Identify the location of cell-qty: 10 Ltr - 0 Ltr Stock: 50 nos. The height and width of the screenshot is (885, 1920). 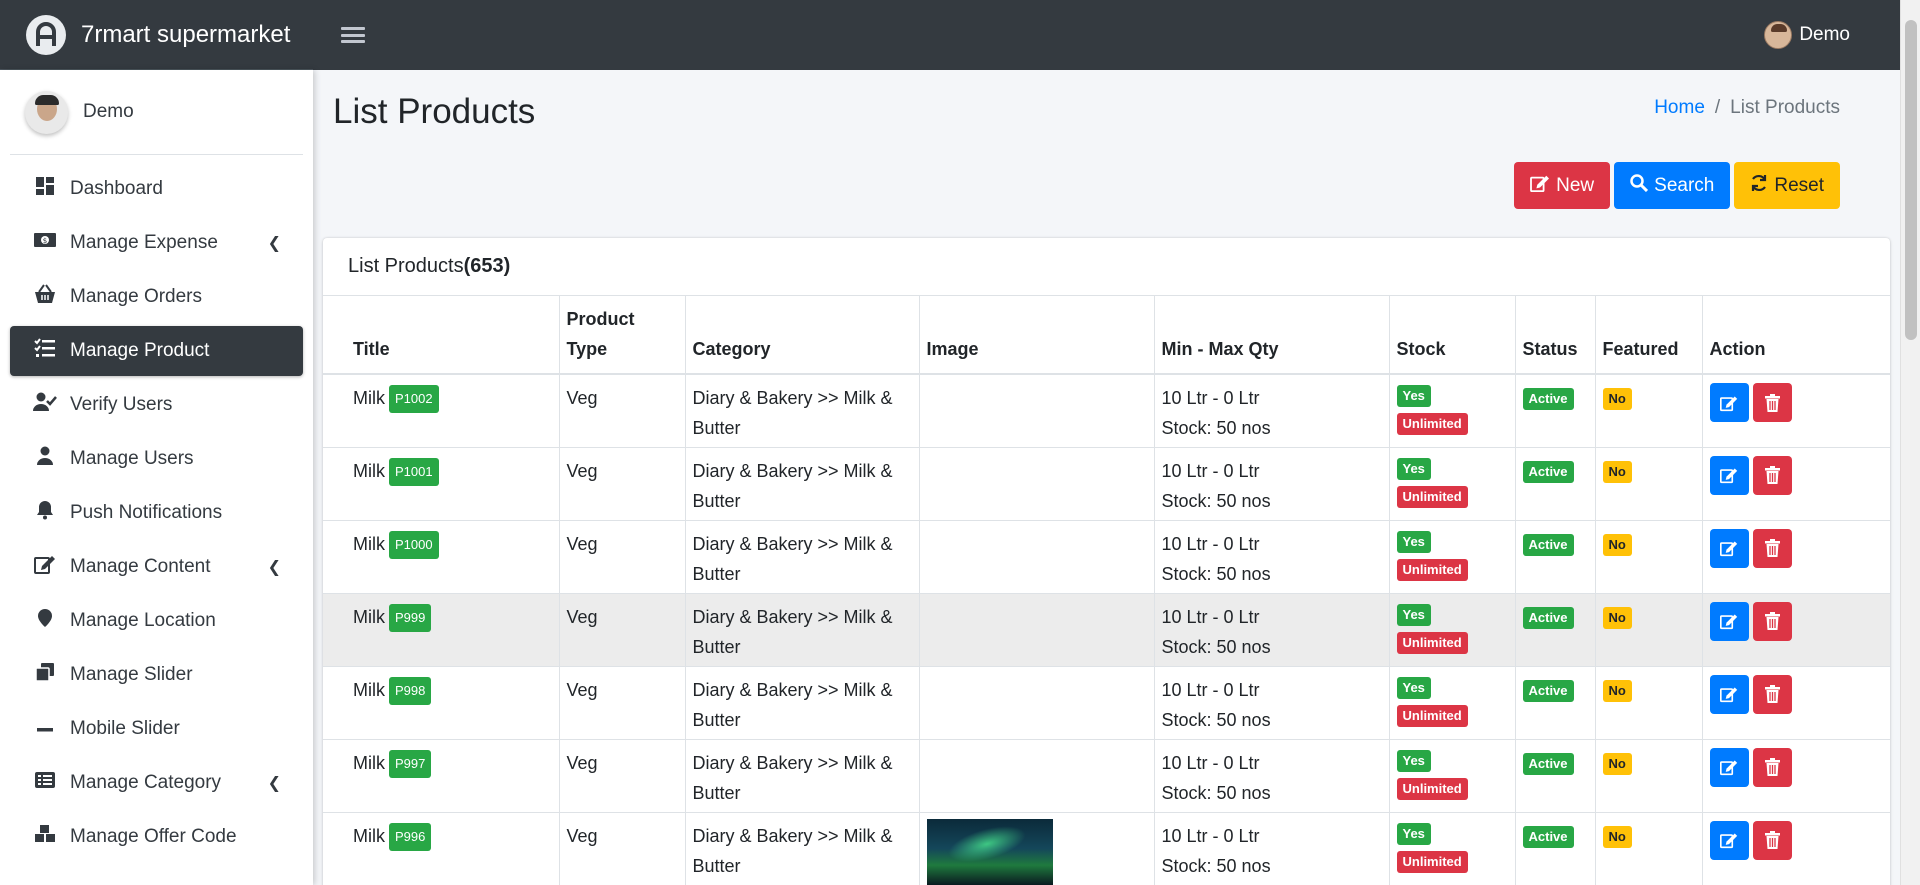
(1272, 703).